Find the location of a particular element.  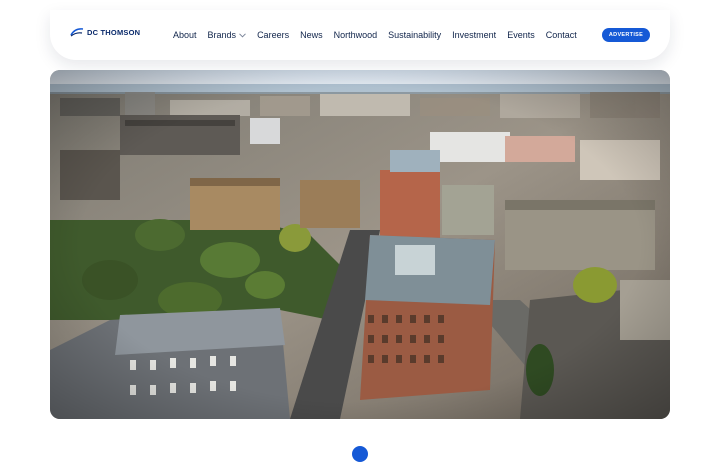

nav-item-label: Investment is located at coordinates (474, 35).